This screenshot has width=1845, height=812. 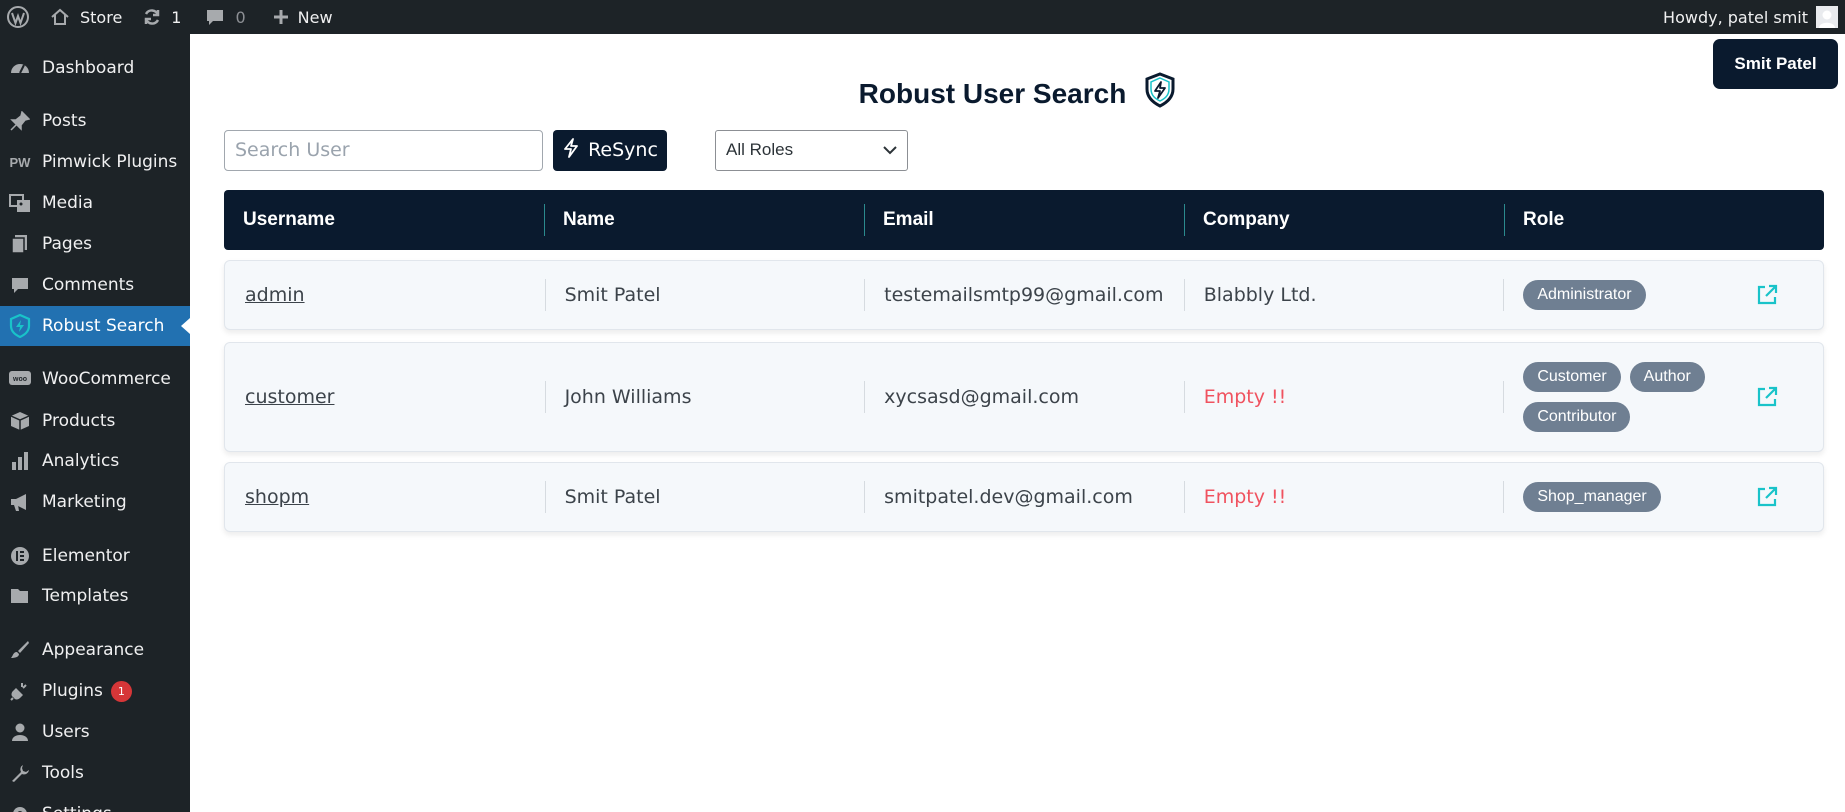 I want to click on sidebar-item-pimwick-plugins: PW Pimwick Plugins, so click(x=95, y=162).